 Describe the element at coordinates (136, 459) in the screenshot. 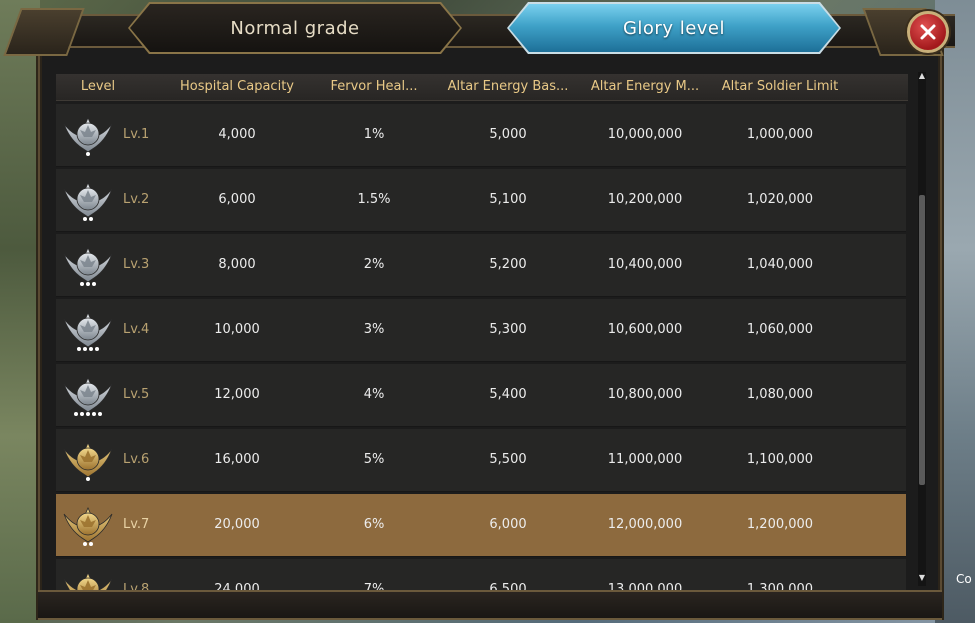

I see `level-label: Lv.6` at that location.